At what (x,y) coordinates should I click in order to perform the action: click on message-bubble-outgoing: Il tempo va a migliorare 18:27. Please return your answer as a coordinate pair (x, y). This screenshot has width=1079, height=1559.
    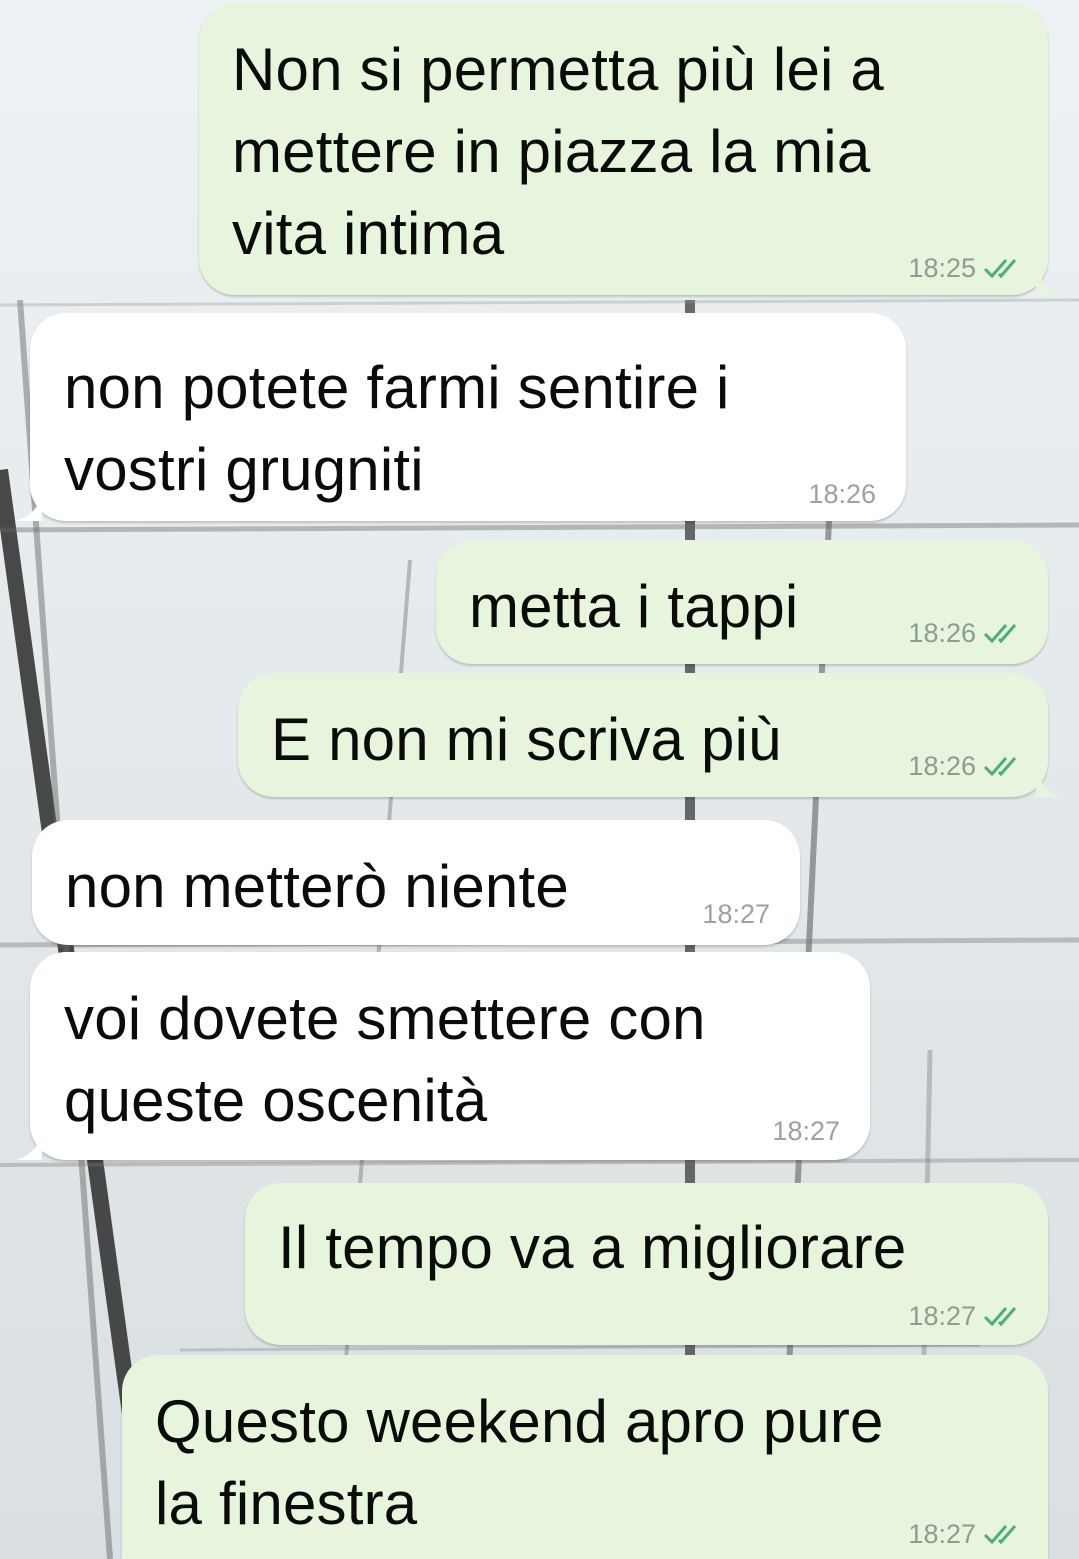
    Looking at the image, I should click on (646, 1264).